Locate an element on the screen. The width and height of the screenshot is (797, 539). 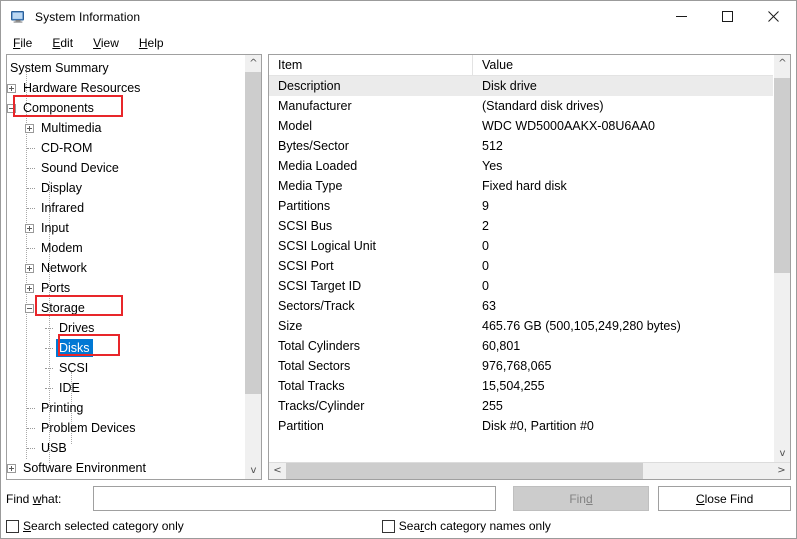
checkbox-icon-selected-category is located at coordinates (12, 526).